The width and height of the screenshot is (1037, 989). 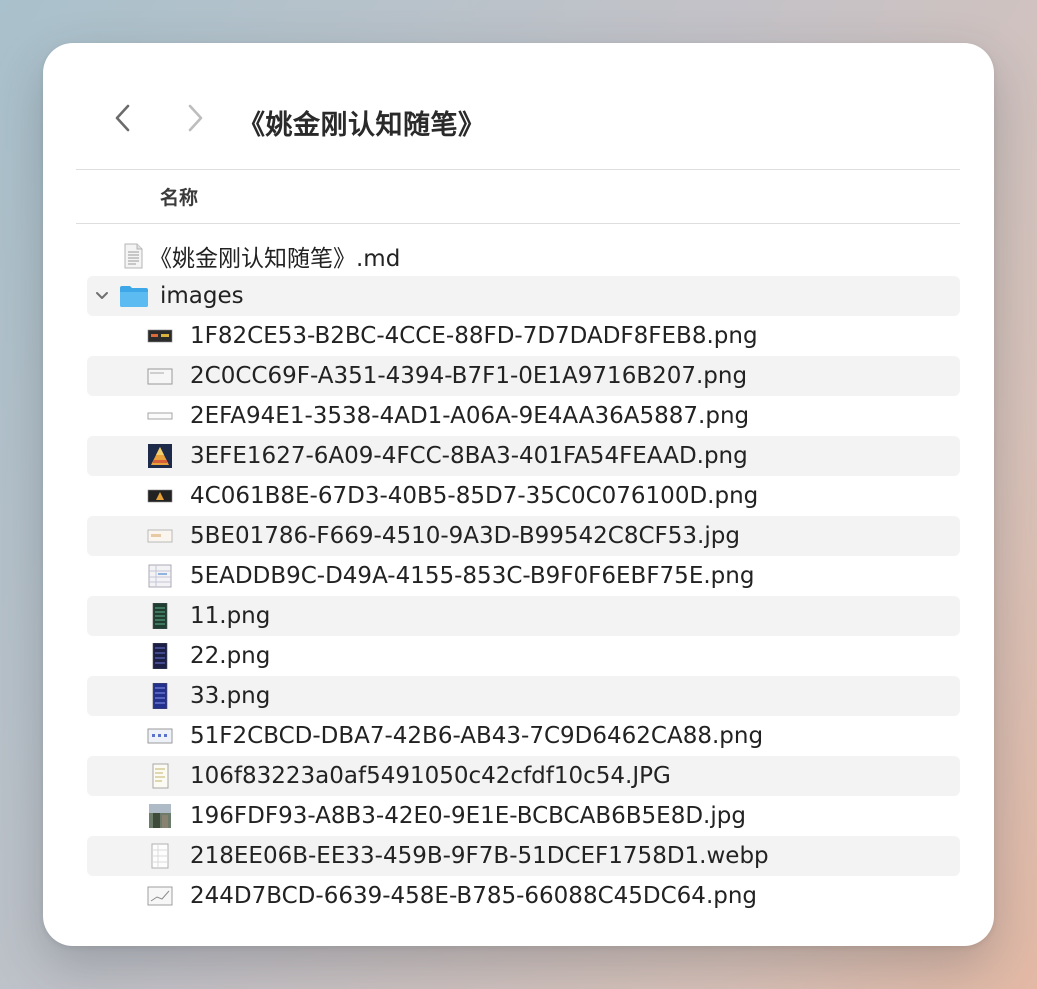 I want to click on file-row: 196FDF93-A8B3-42E0-9E1E-BCBCAB6B5E8D.jpg, so click(x=523, y=816).